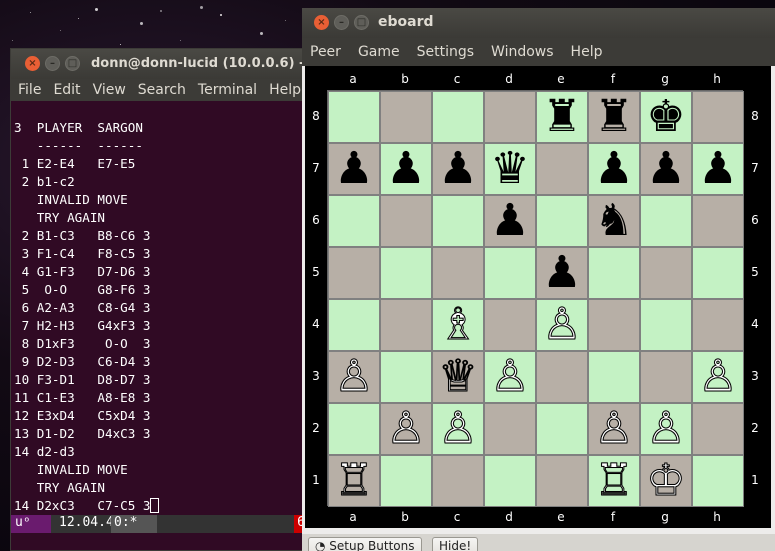 The image size is (775, 551). Describe the element at coordinates (510, 325) in the screenshot. I see `square-d4` at that location.